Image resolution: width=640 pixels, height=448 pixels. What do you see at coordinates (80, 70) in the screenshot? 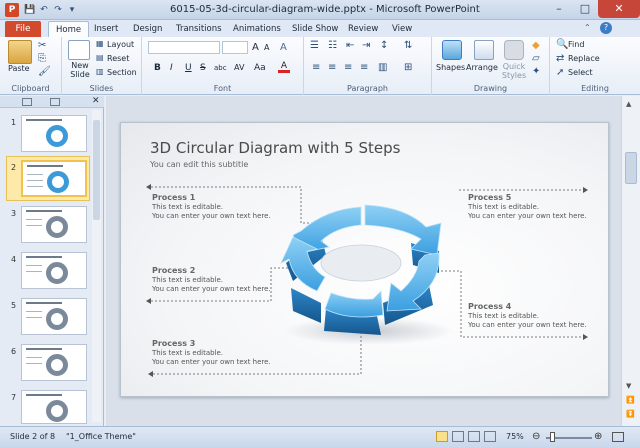
I see `new-slide-button: New Slide` at bounding box center [80, 70].